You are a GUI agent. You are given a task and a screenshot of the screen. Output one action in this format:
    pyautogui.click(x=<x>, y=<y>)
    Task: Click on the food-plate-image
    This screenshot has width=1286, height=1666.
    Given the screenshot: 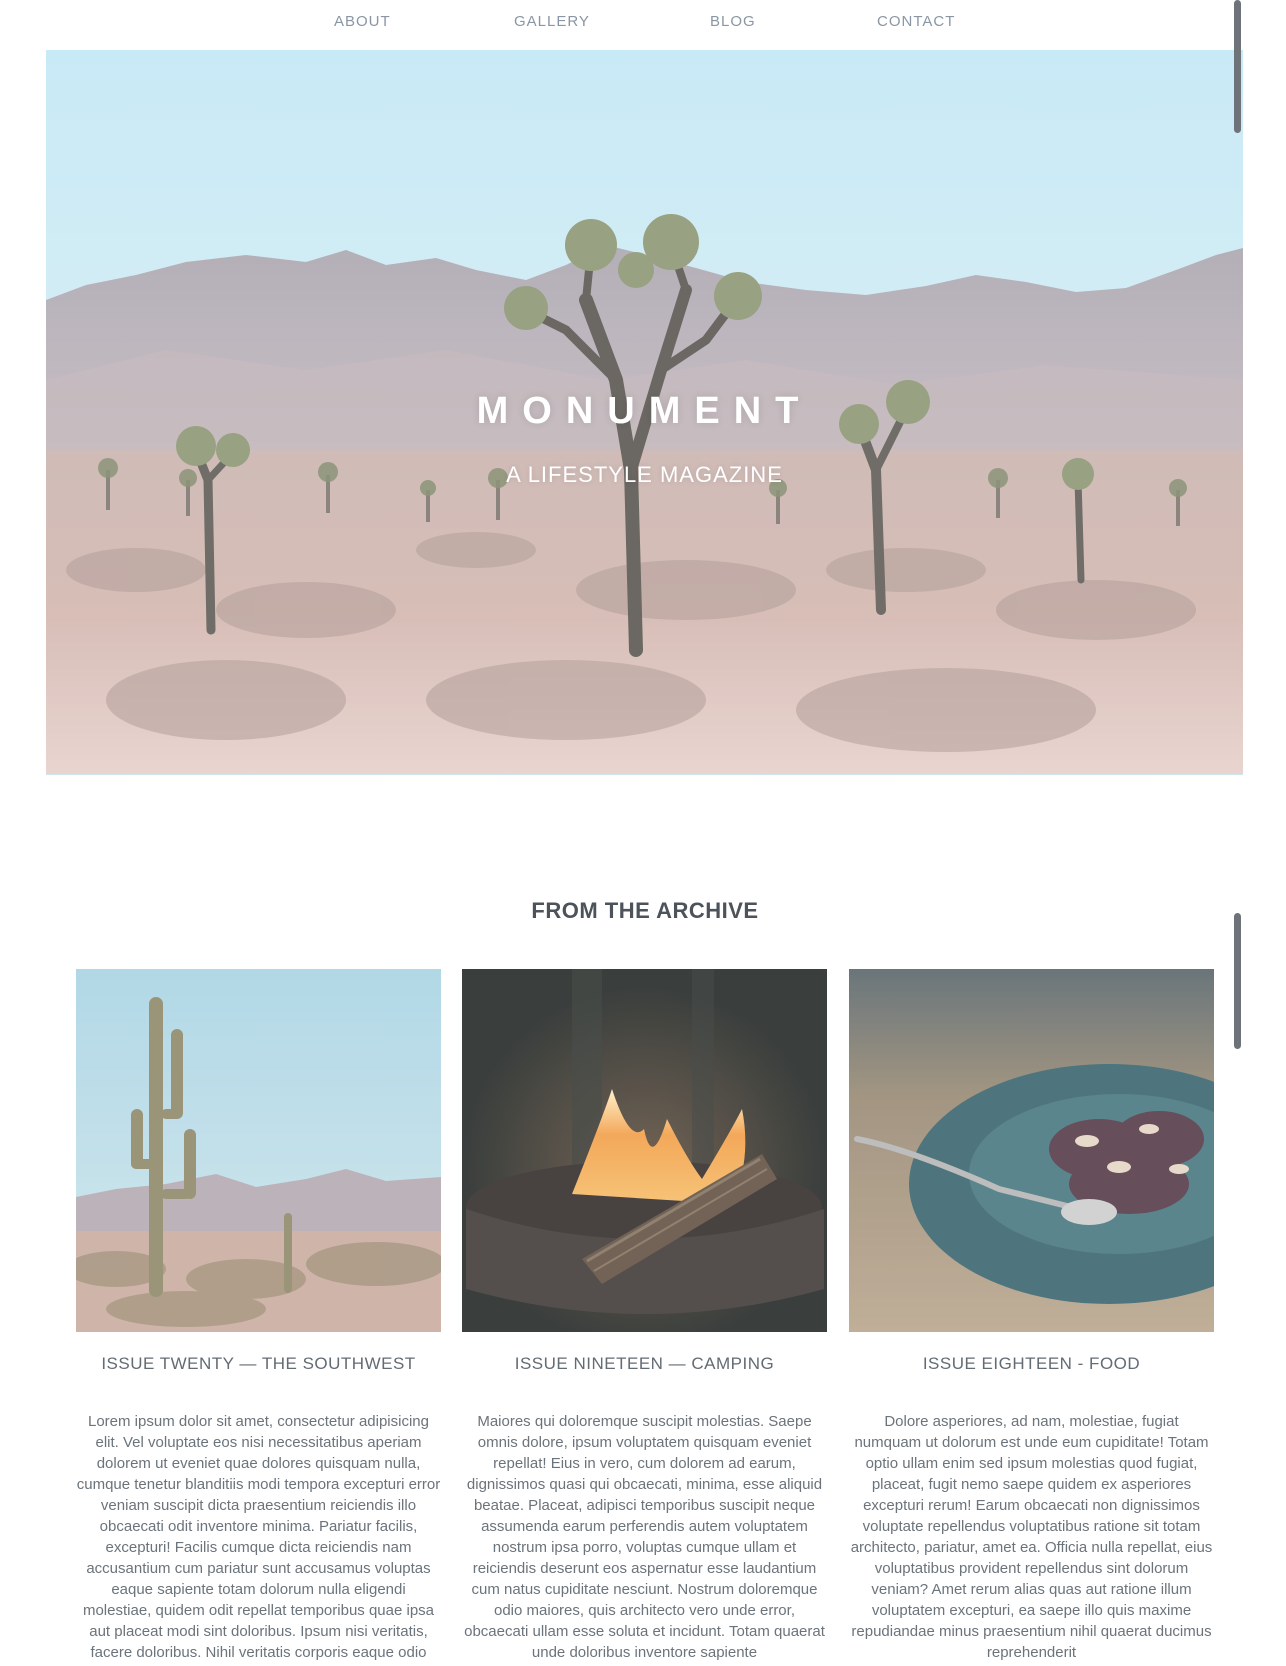 What is the action you would take?
    pyautogui.click(x=1031, y=1150)
    